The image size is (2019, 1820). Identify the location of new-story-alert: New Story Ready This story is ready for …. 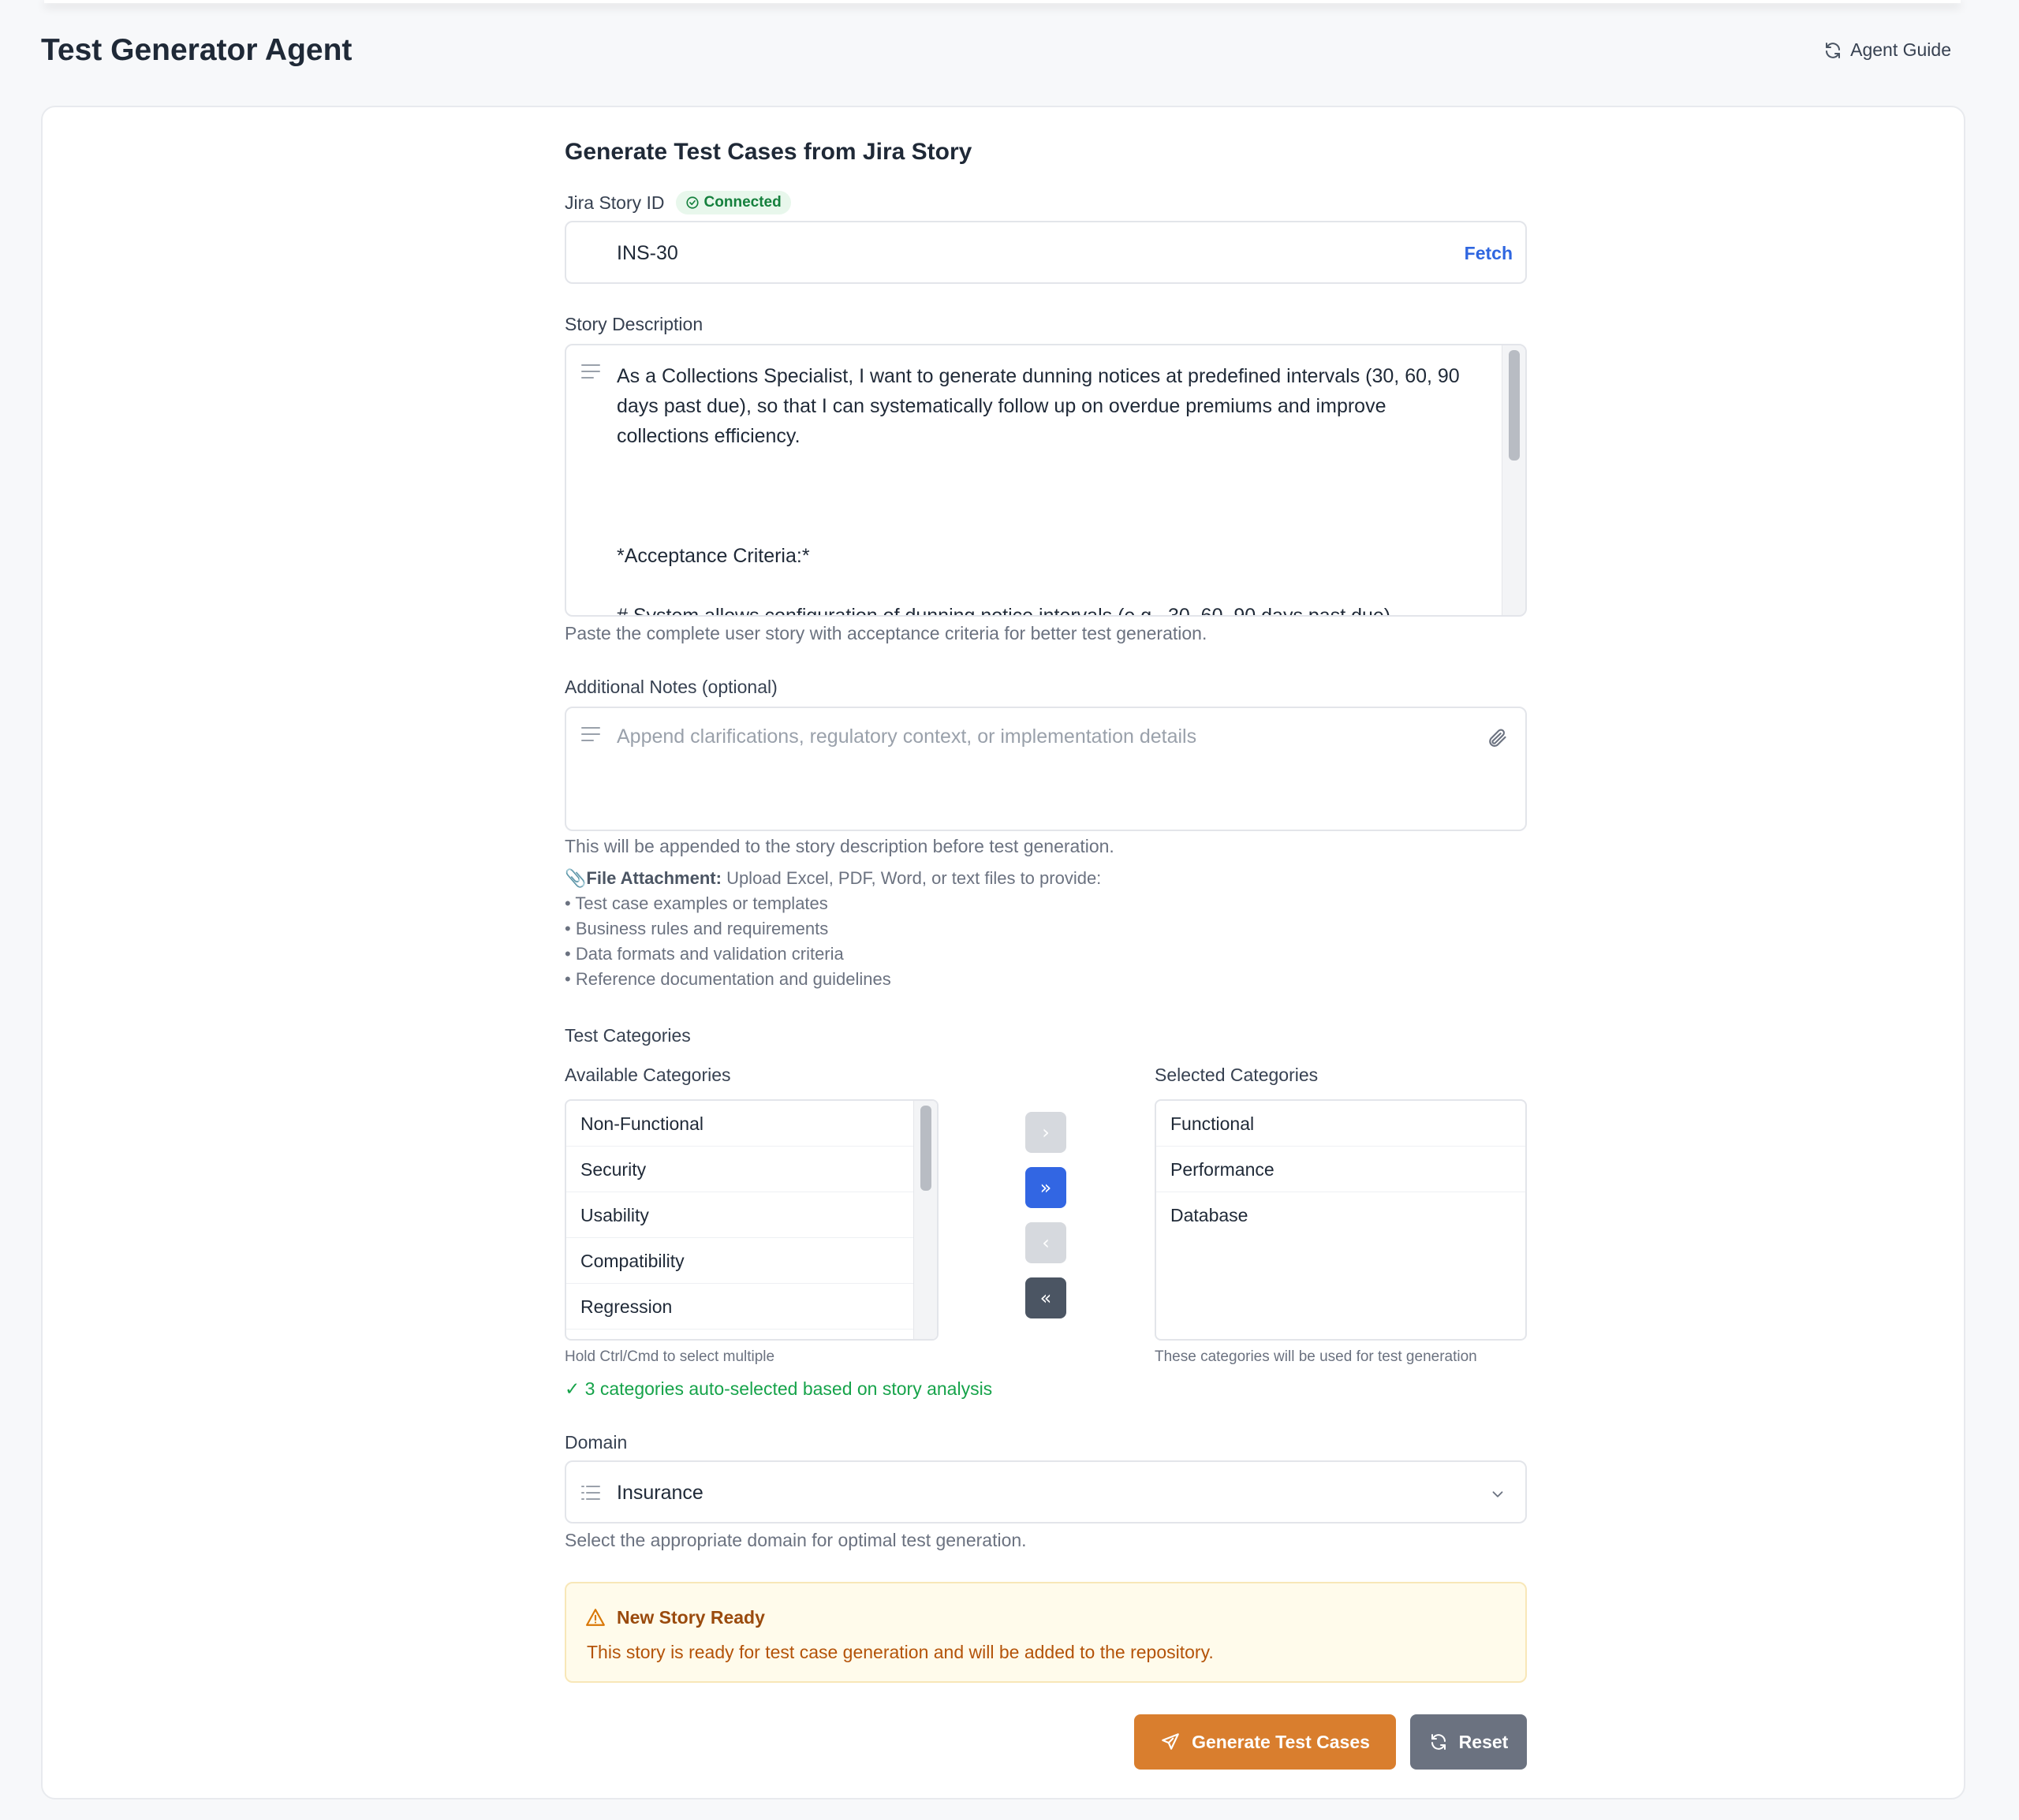
(1046, 1632).